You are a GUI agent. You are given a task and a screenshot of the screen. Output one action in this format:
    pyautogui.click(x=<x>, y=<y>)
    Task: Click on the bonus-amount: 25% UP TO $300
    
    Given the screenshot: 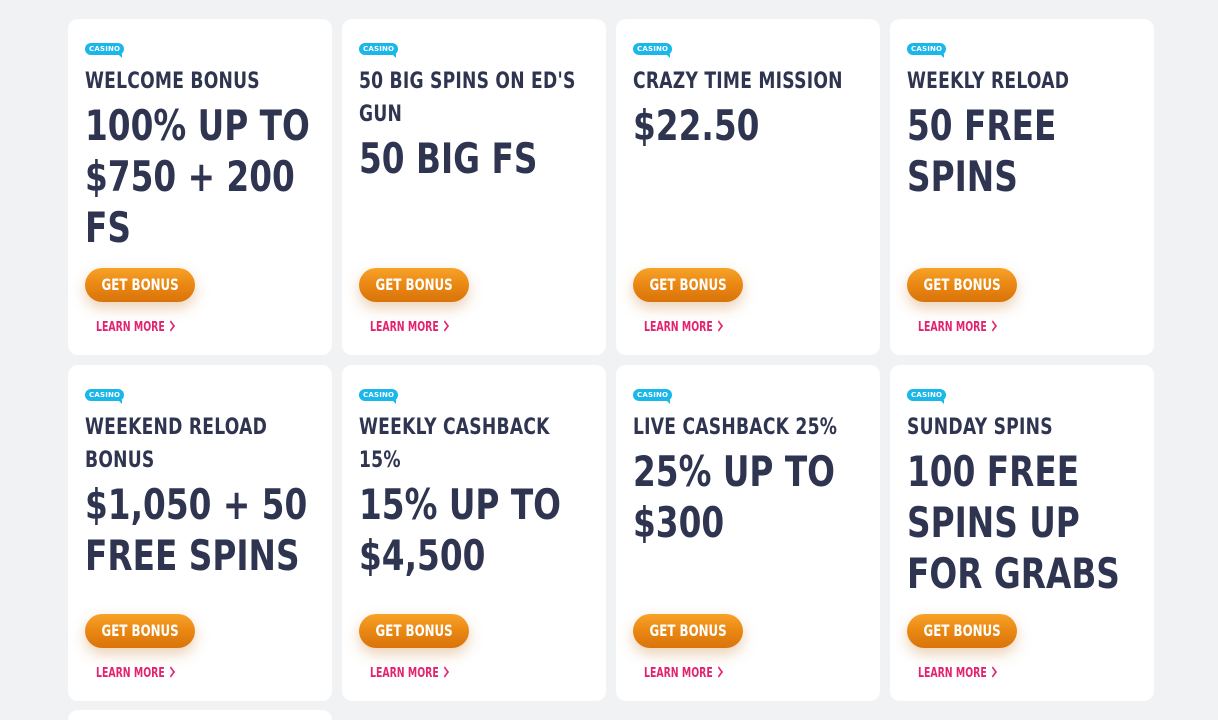 What is the action you would take?
    pyautogui.click(x=734, y=497)
    